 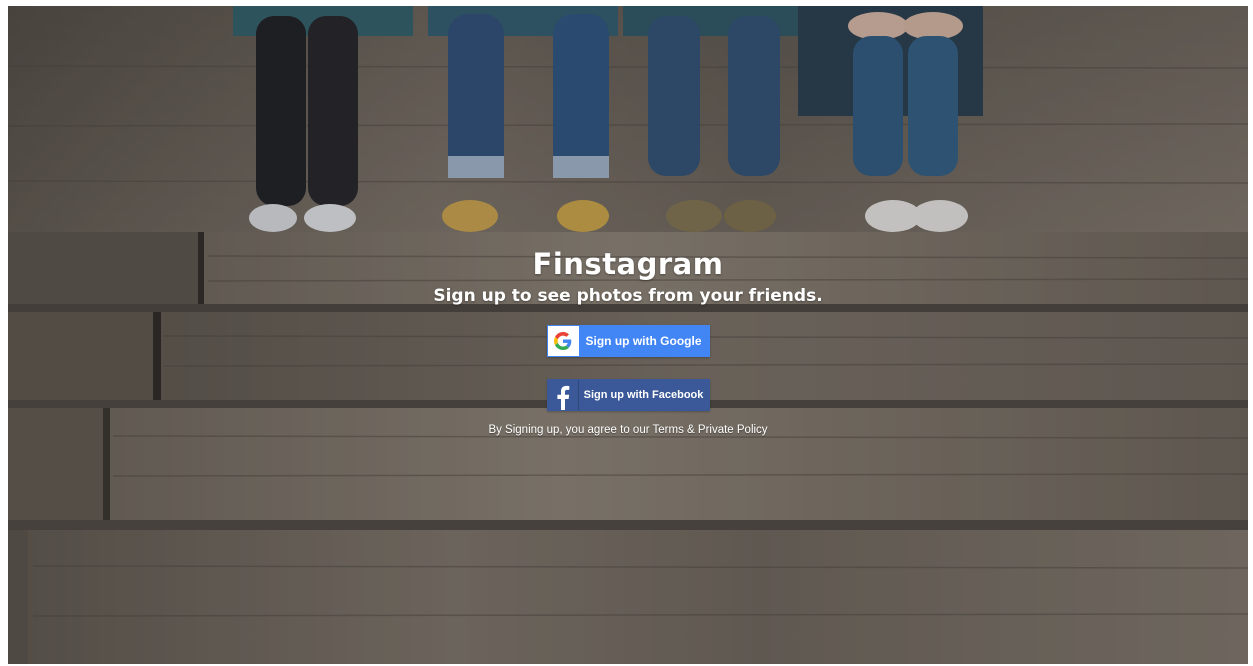 I want to click on google-signup-label: Sign up with Google, so click(x=643, y=341).